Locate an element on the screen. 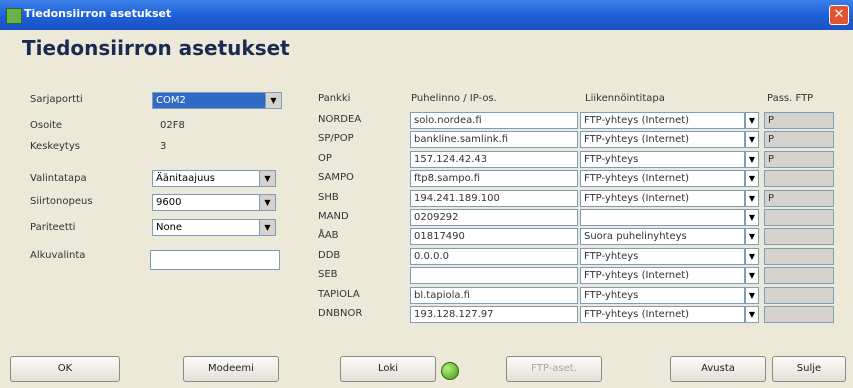 The width and height of the screenshot is (853, 388). method-select is located at coordinates (662, 217).